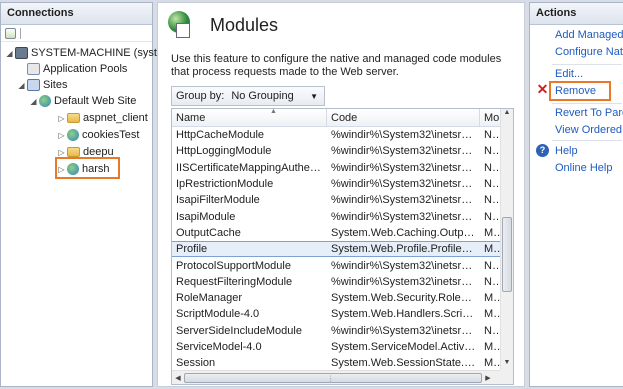  What do you see at coordinates (209, 298) in the screenshot?
I see `cell-name: RoleManager` at bounding box center [209, 298].